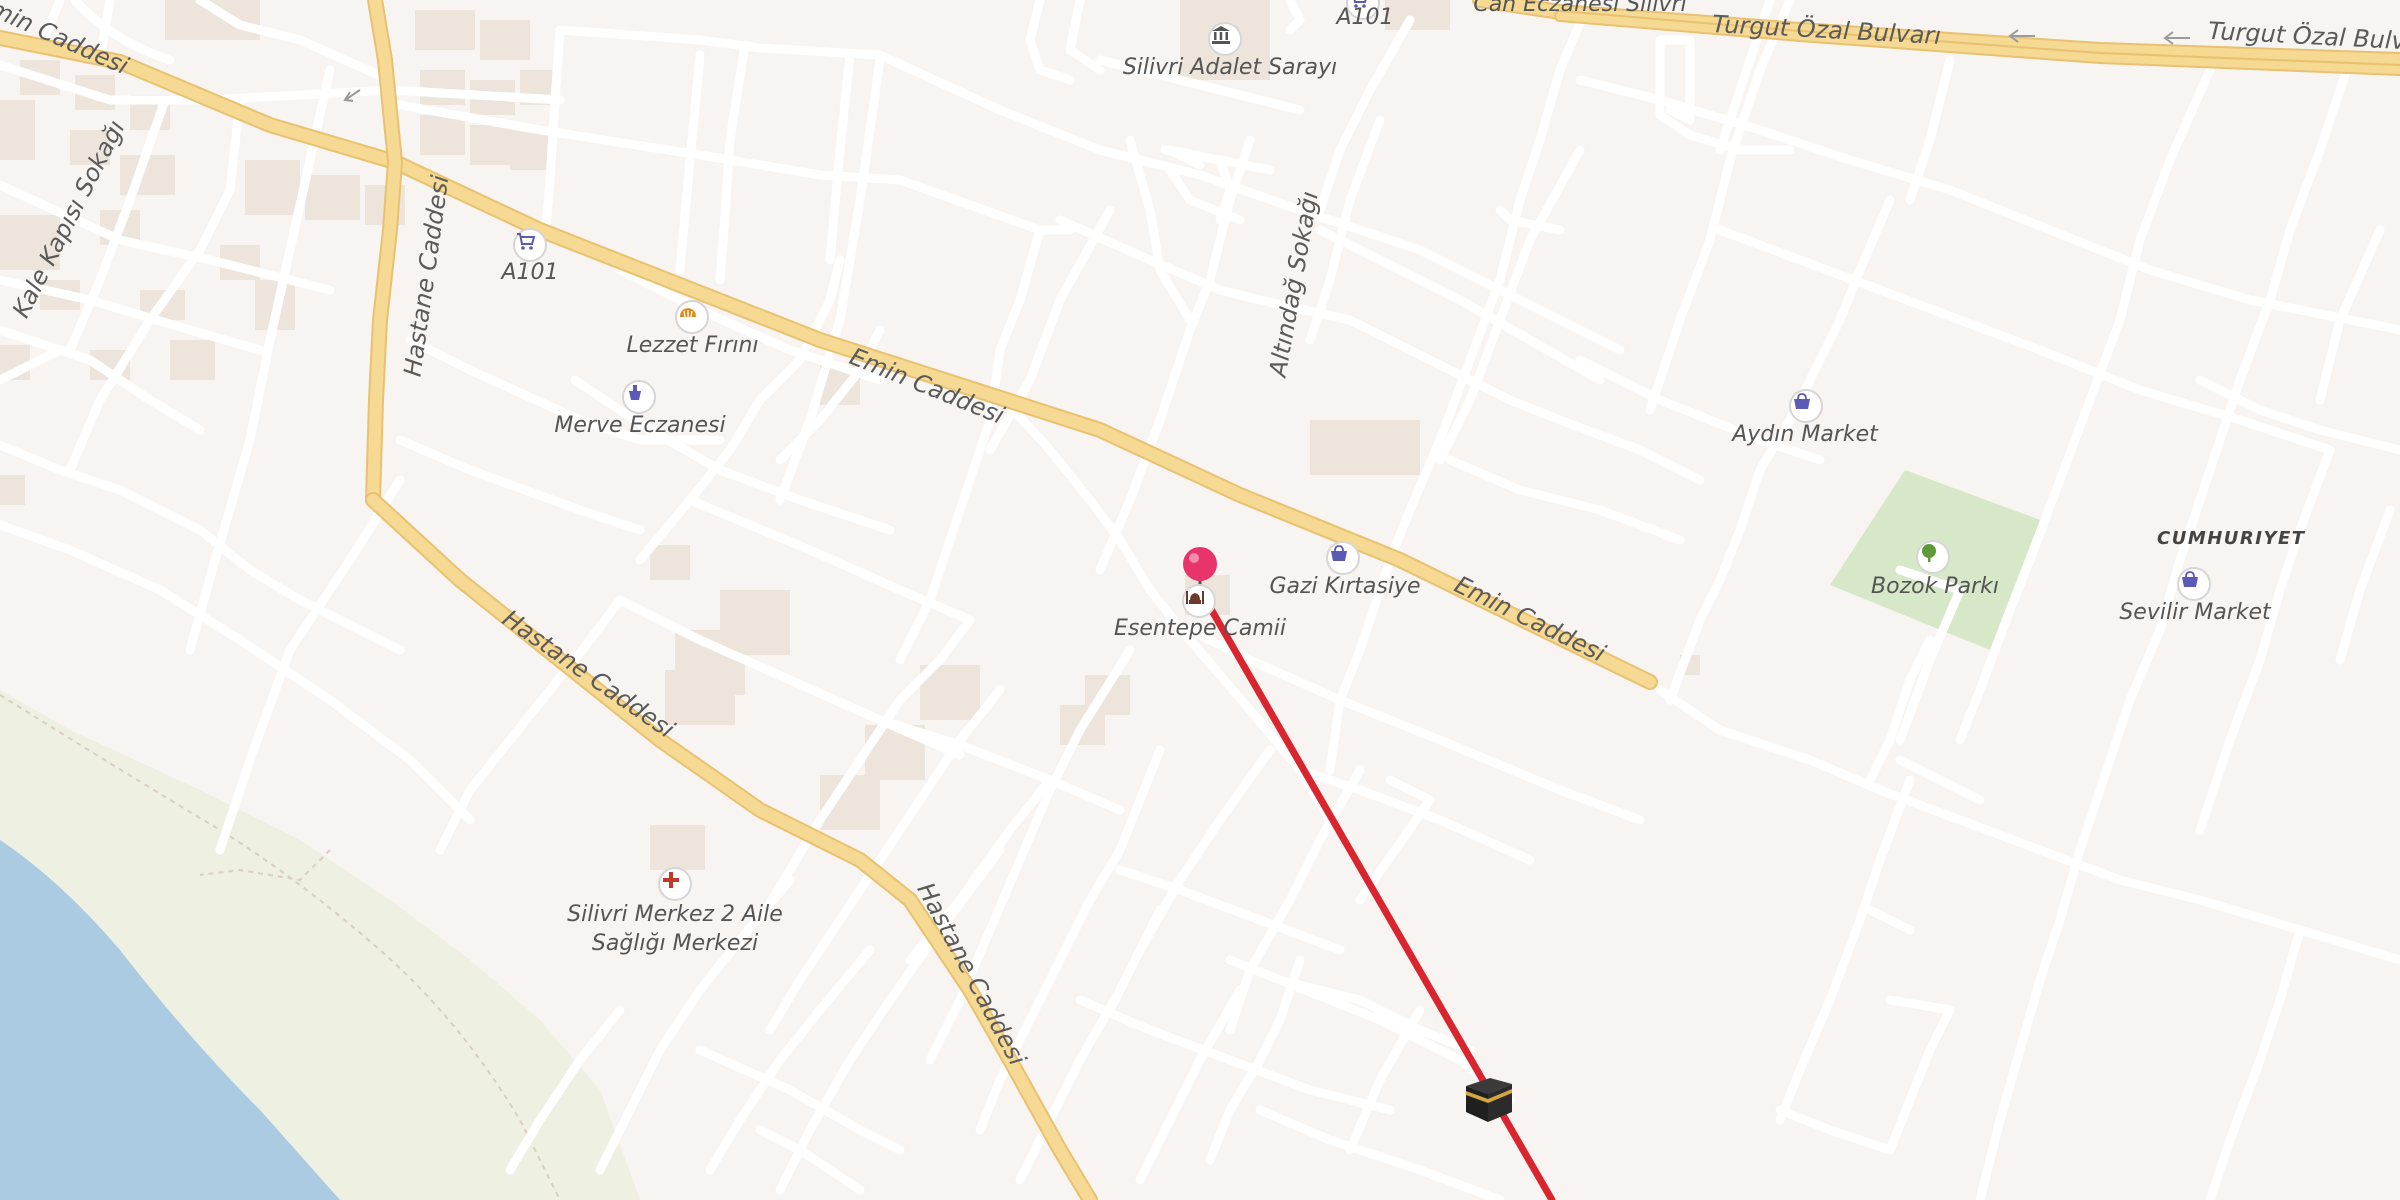  Describe the element at coordinates (1933, 557) in the screenshot. I see `park-tree-icon` at that location.